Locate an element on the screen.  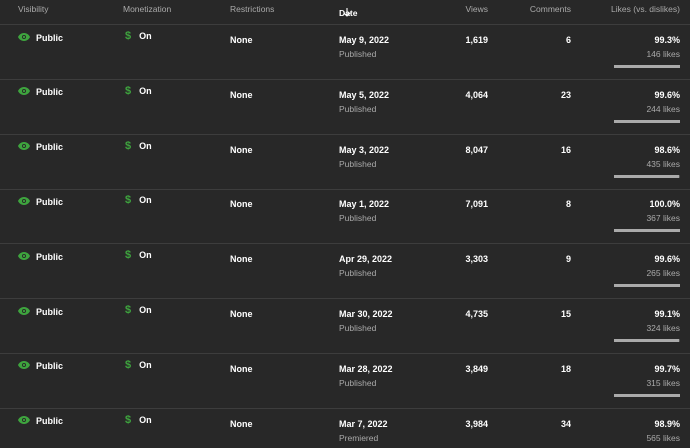
comments-value: 23 is located at coordinates (565, 94).